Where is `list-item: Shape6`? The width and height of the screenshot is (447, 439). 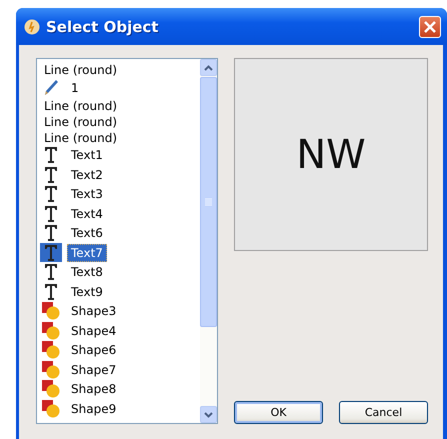
list-item: Shape6 is located at coordinates (118, 350).